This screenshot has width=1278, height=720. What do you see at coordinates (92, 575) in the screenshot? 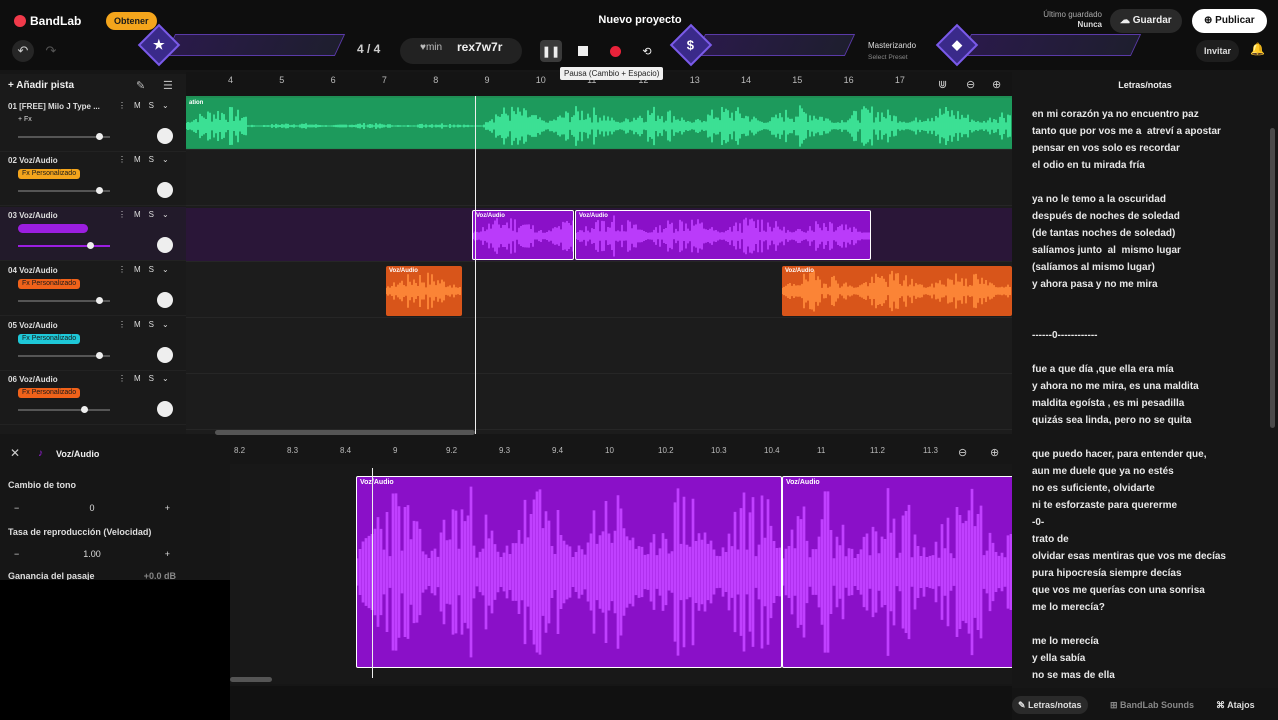
I see `gain-row: Ganancia del pasaje +0.0 dB` at bounding box center [92, 575].